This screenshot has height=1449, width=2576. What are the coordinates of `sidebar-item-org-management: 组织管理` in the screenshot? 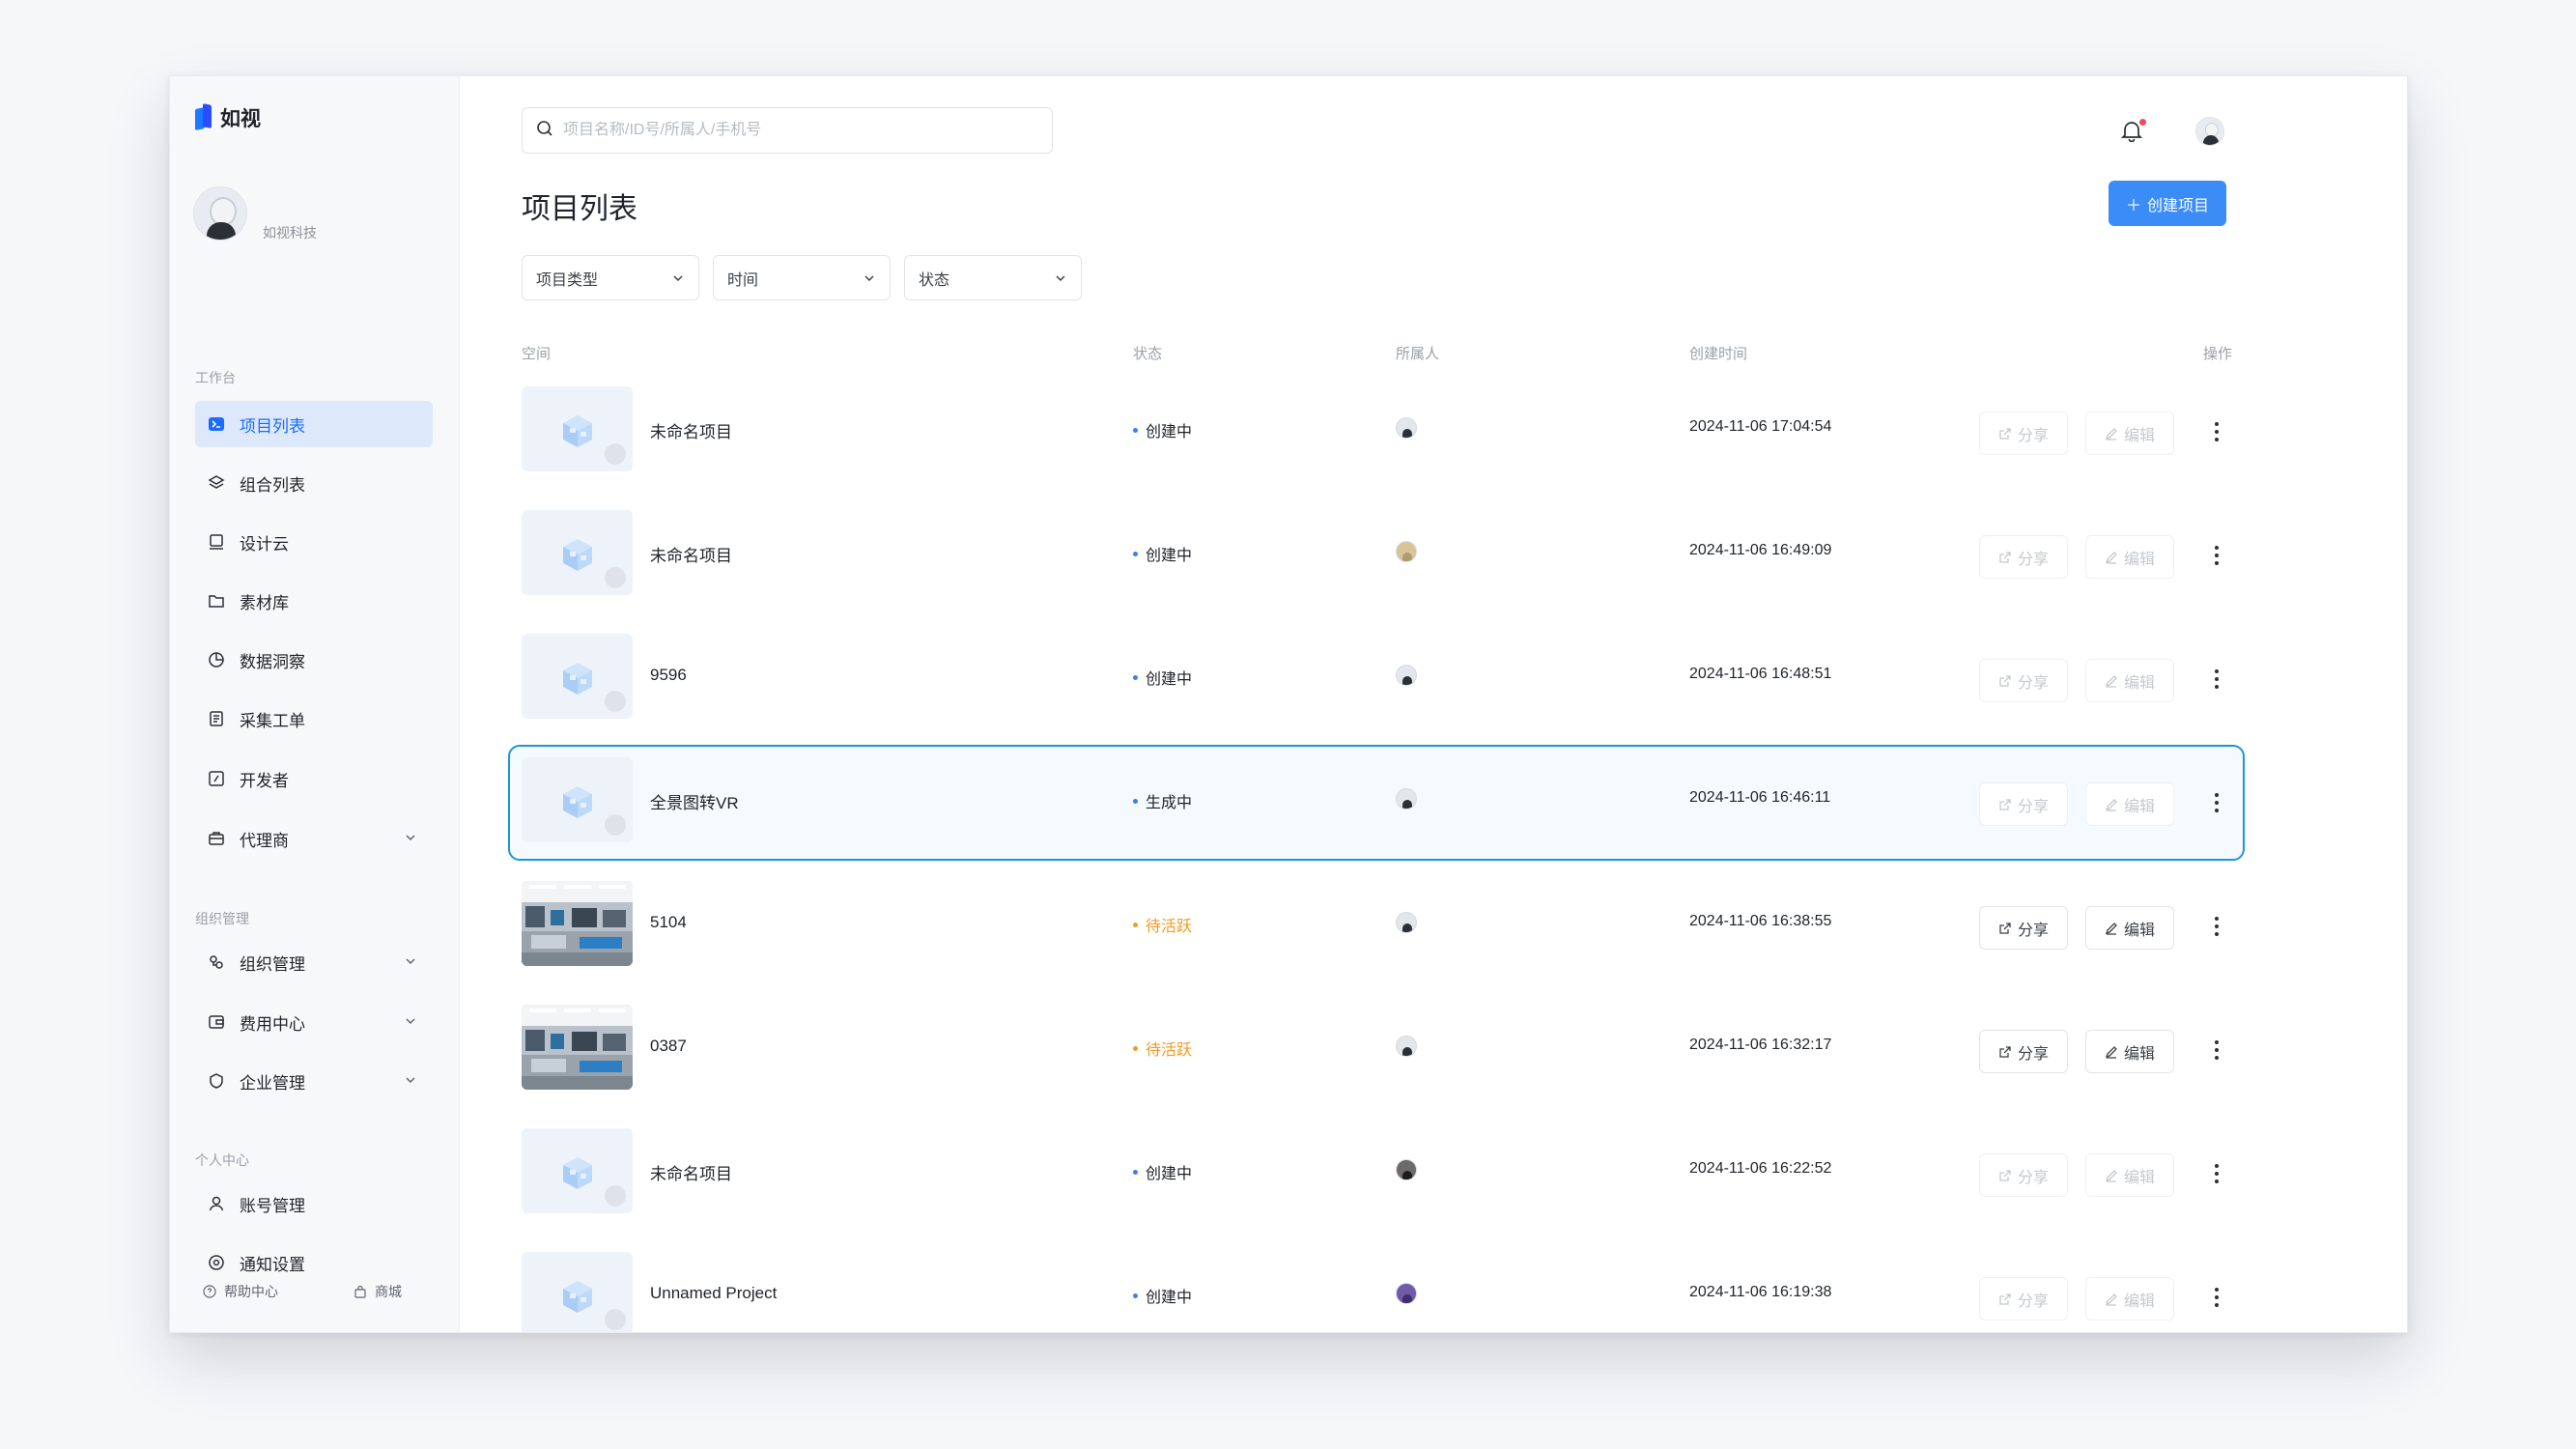 It's located at (314, 962).